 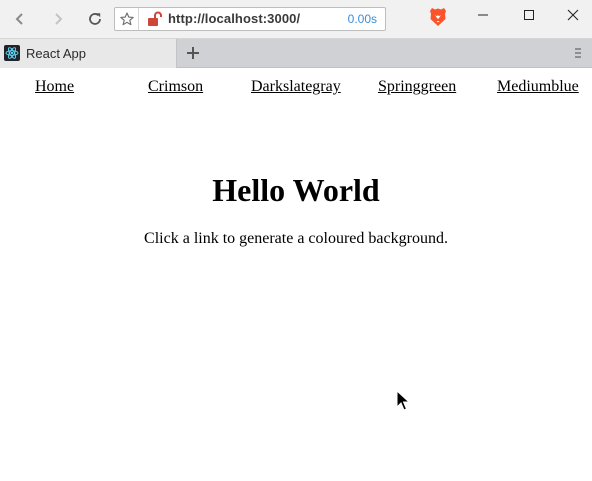 I want to click on tab-strip: React App, so click(x=296, y=53).